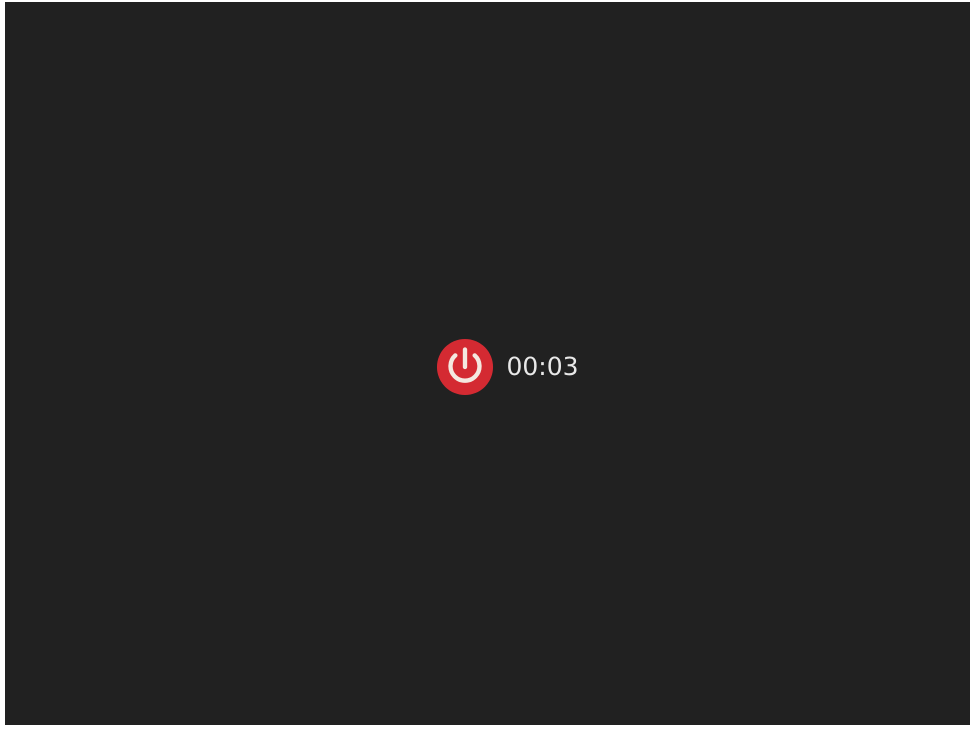  I want to click on countdown-timer: 00:03, so click(542, 366).